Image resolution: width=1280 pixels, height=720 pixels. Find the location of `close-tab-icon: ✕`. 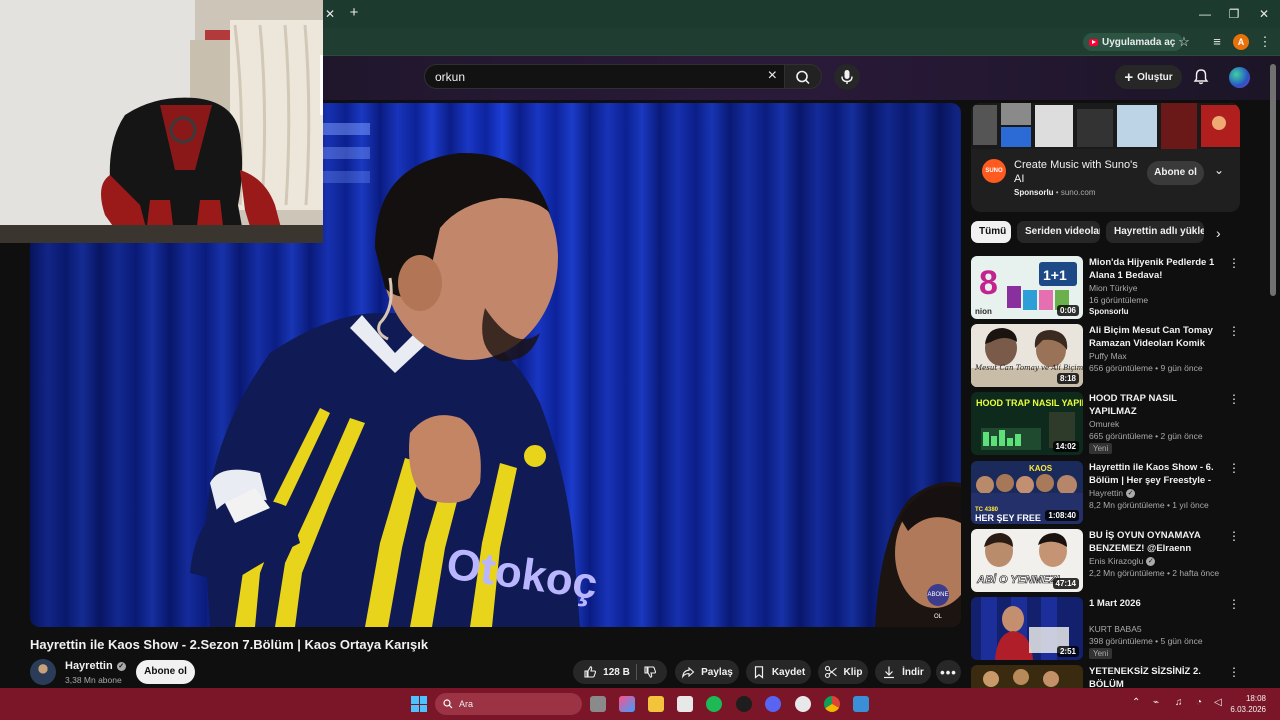

close-tab-icon: ✕ is located at coordinates (330, 14).